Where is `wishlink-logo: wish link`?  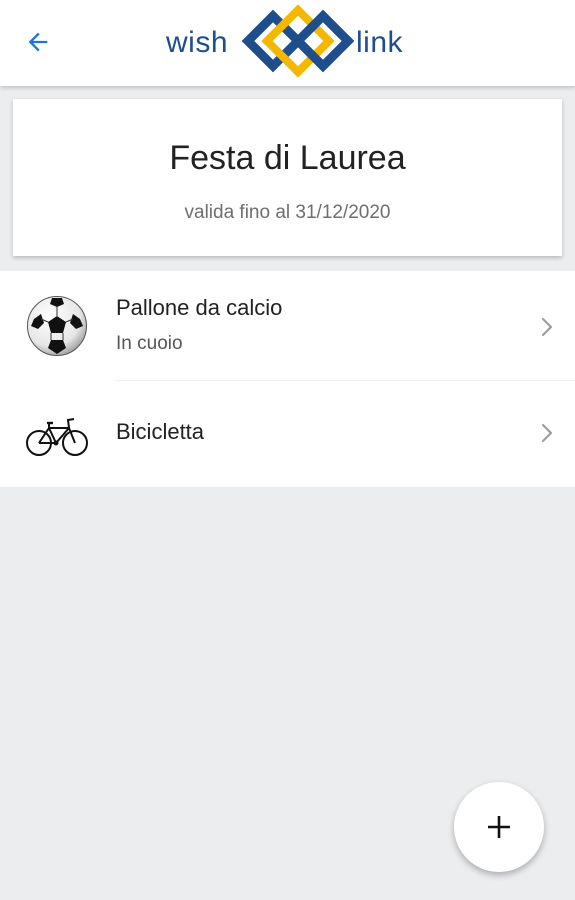
wishlink-logo: wish link is located at coordinates (288, 41).